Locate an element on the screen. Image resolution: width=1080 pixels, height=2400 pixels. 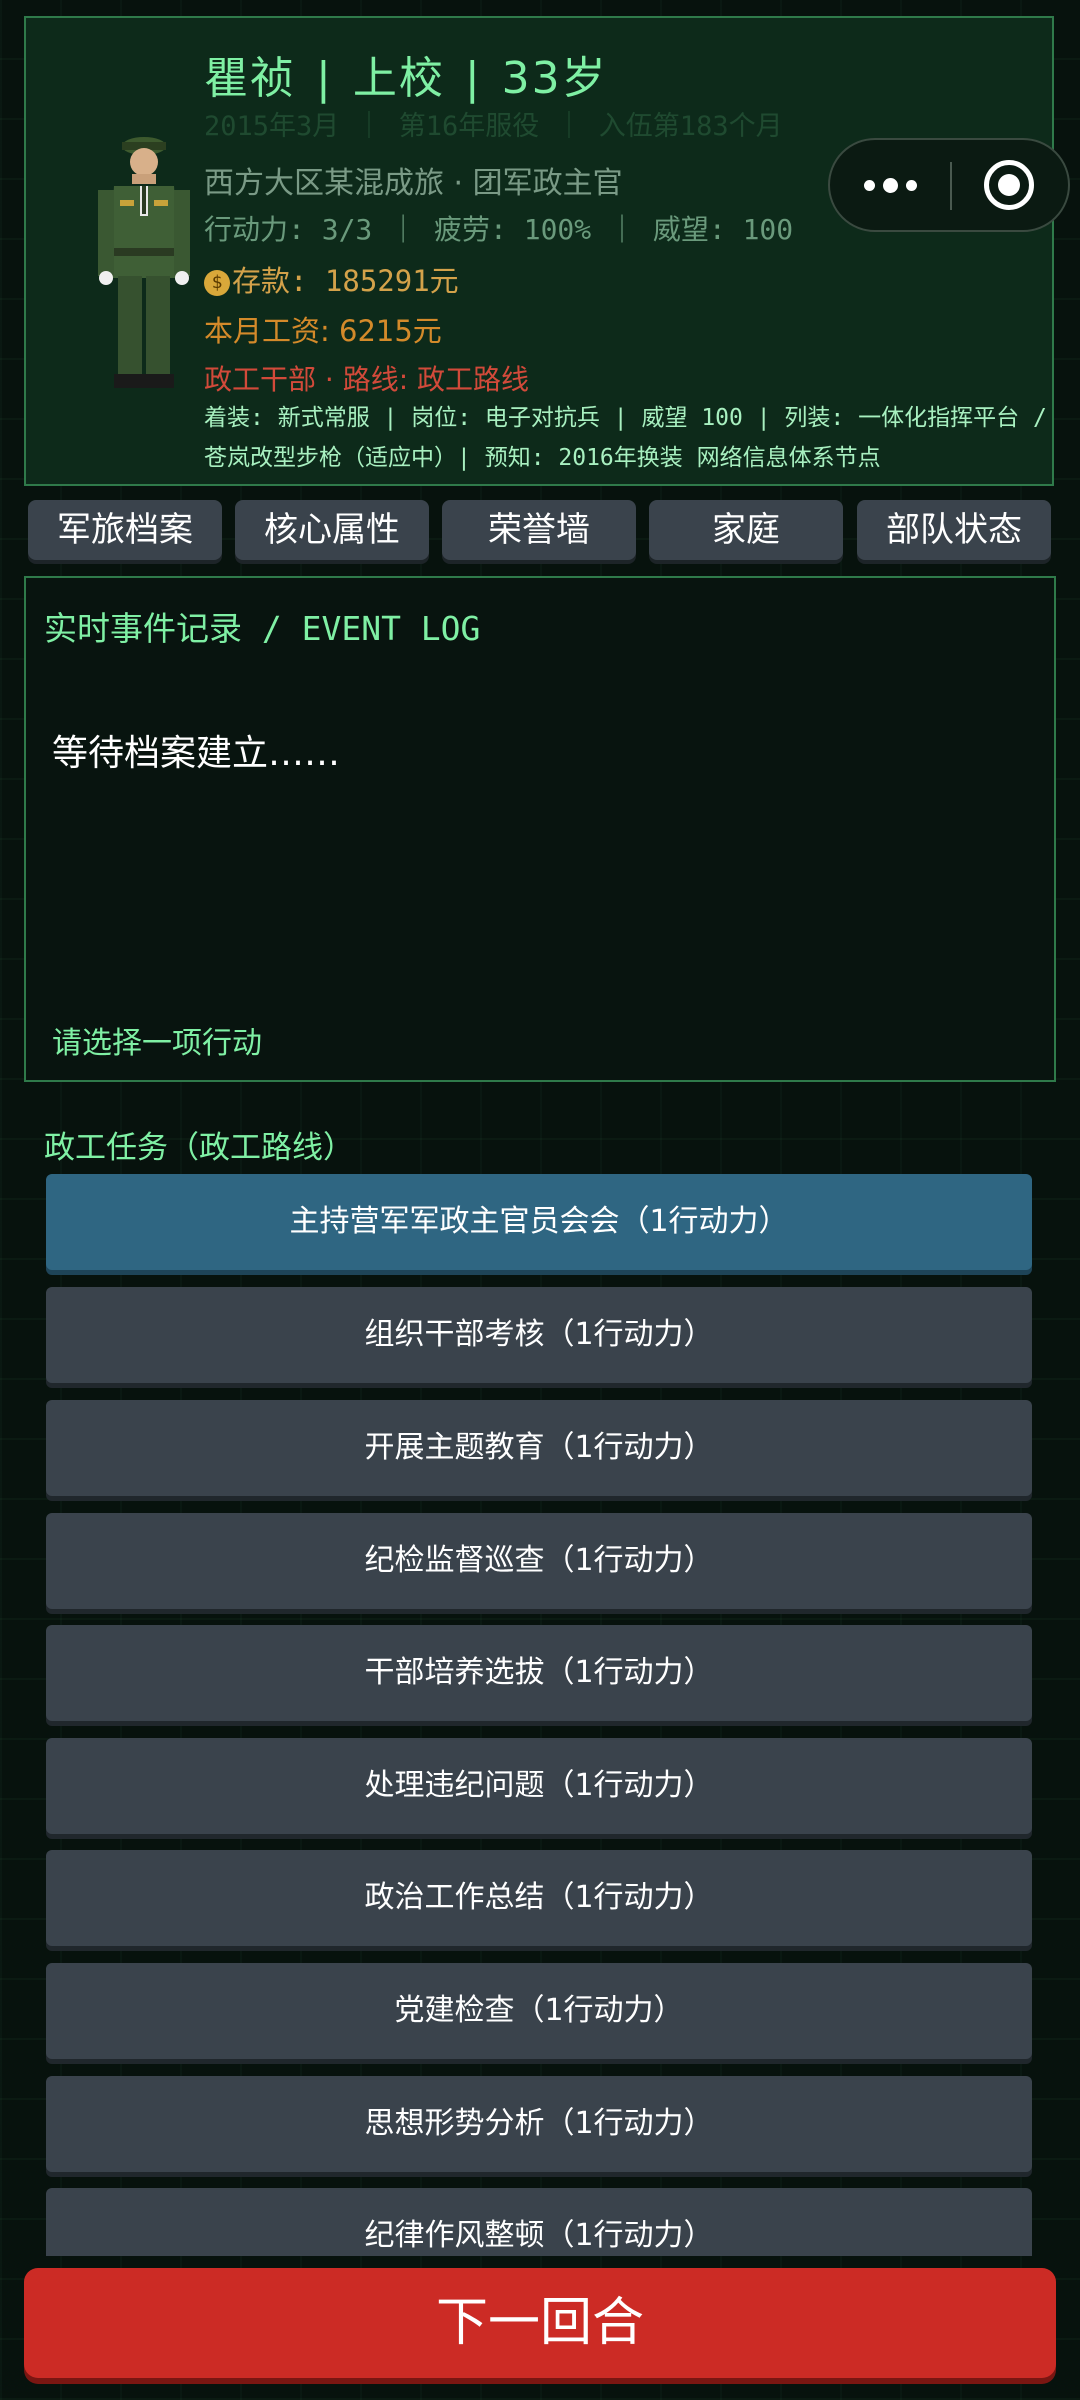
soldier-avatar is located at coordinates (144, 262).